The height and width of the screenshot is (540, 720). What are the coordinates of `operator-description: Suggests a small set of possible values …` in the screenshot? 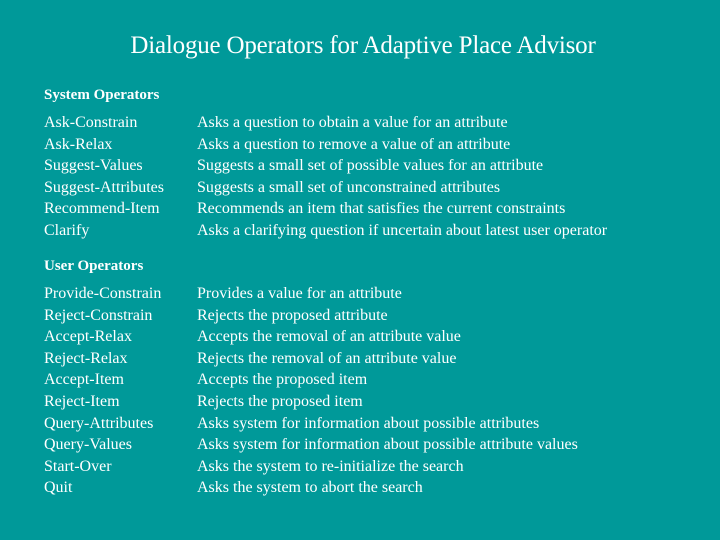 It's located at (370, 166).